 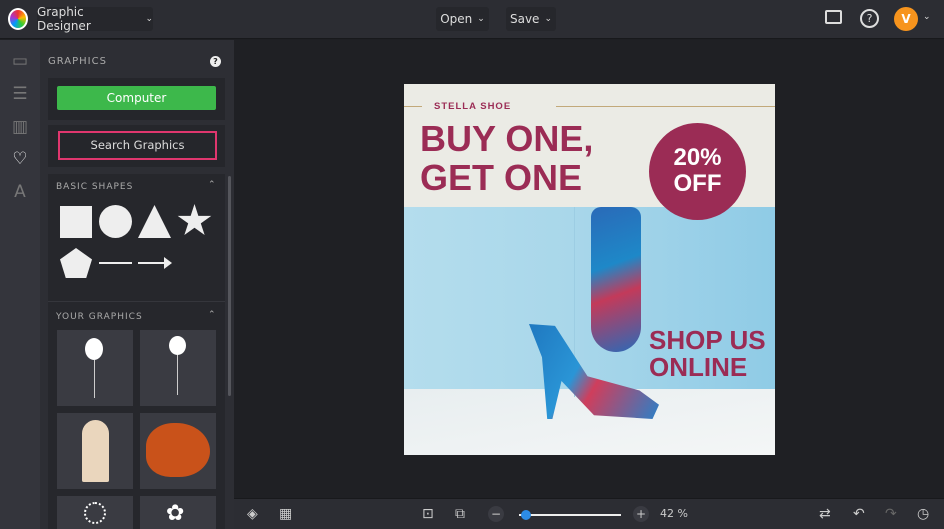 I want to click on headline-line1: BUY ONE,, so click(x=507, y=138).